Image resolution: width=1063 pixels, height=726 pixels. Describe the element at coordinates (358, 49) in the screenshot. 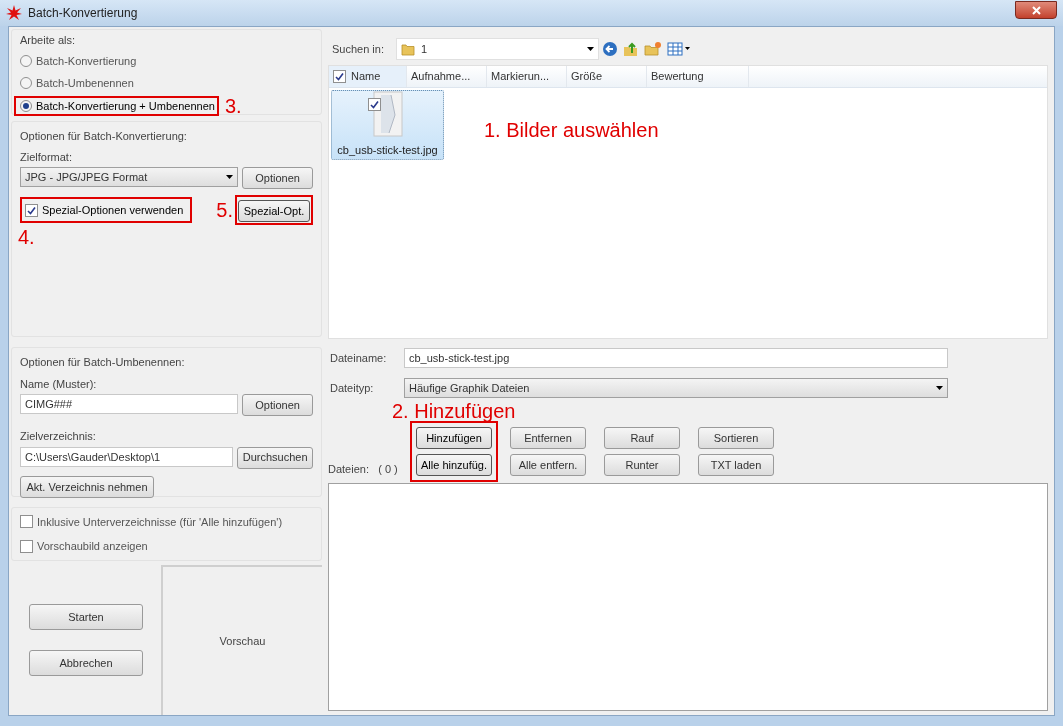

I see `field-label: Suchen in:` at that location.